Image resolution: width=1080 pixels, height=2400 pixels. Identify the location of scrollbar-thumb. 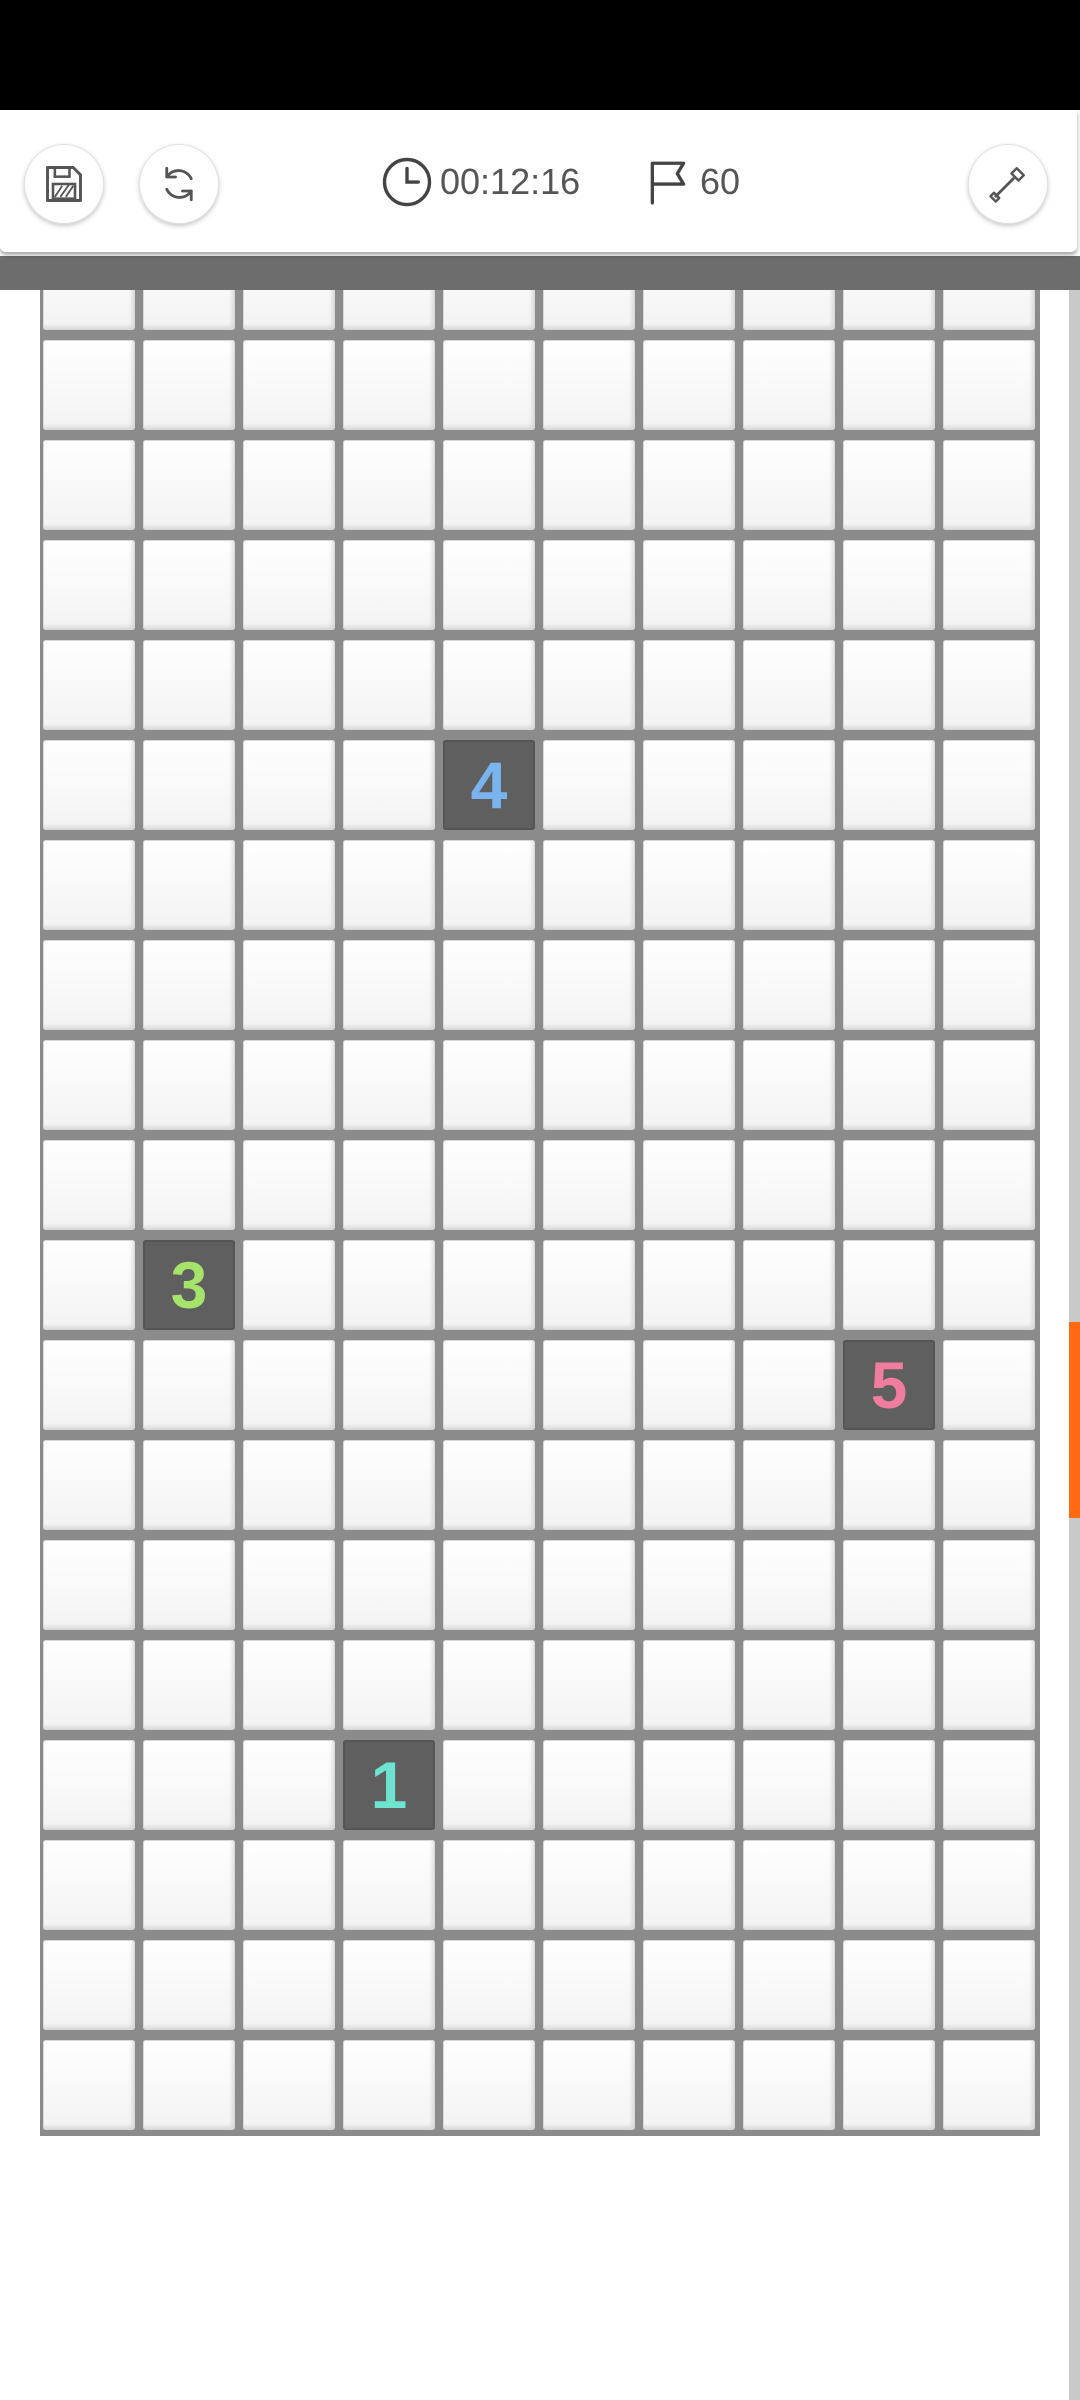
(1074, 1420).